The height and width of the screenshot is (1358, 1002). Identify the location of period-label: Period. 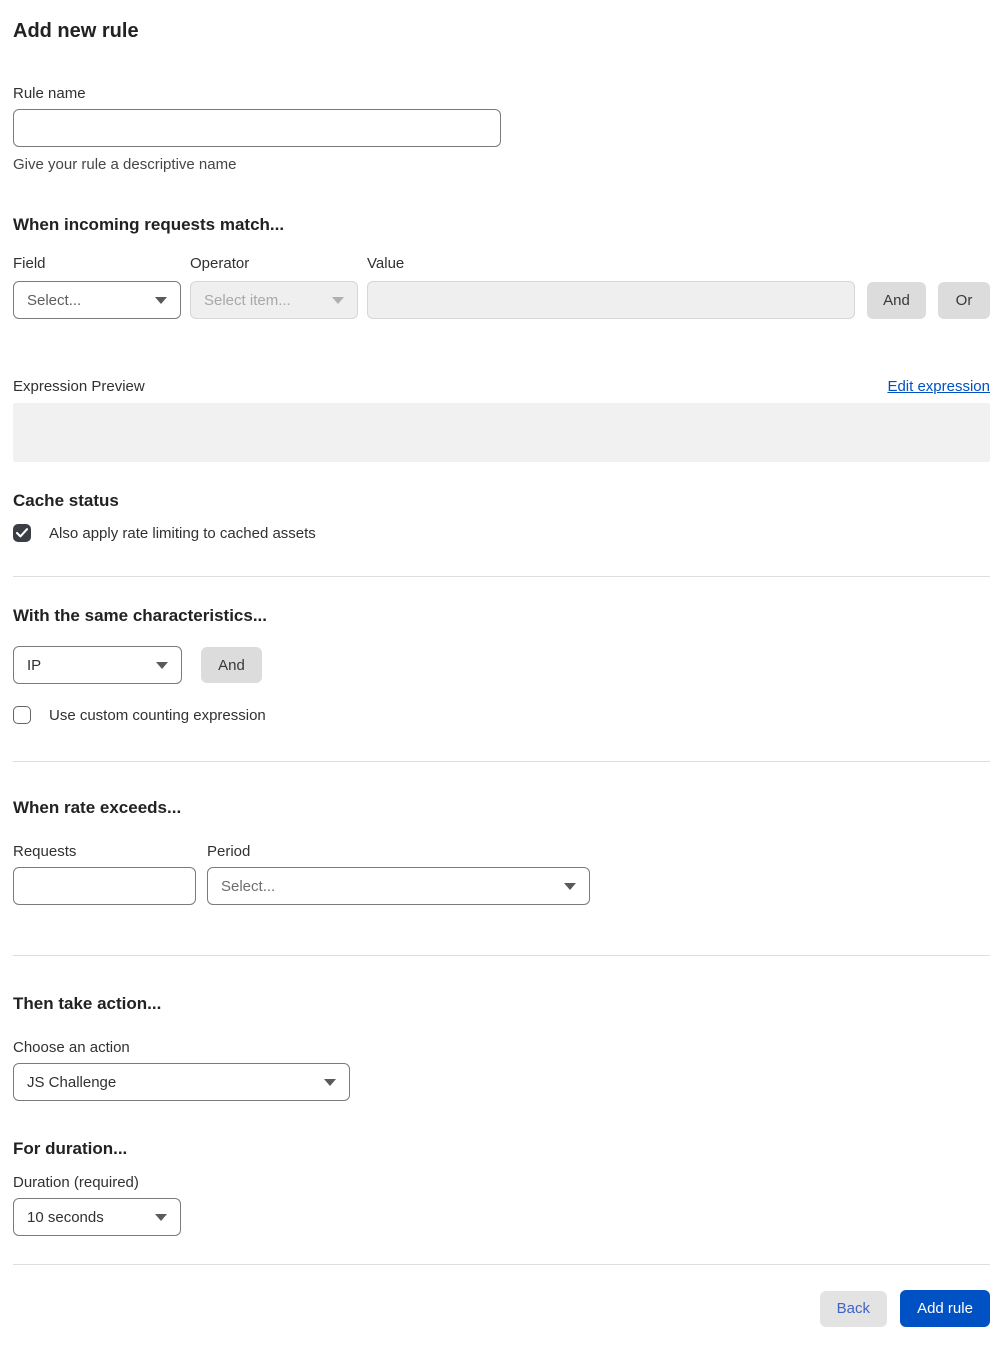
(229, 851).